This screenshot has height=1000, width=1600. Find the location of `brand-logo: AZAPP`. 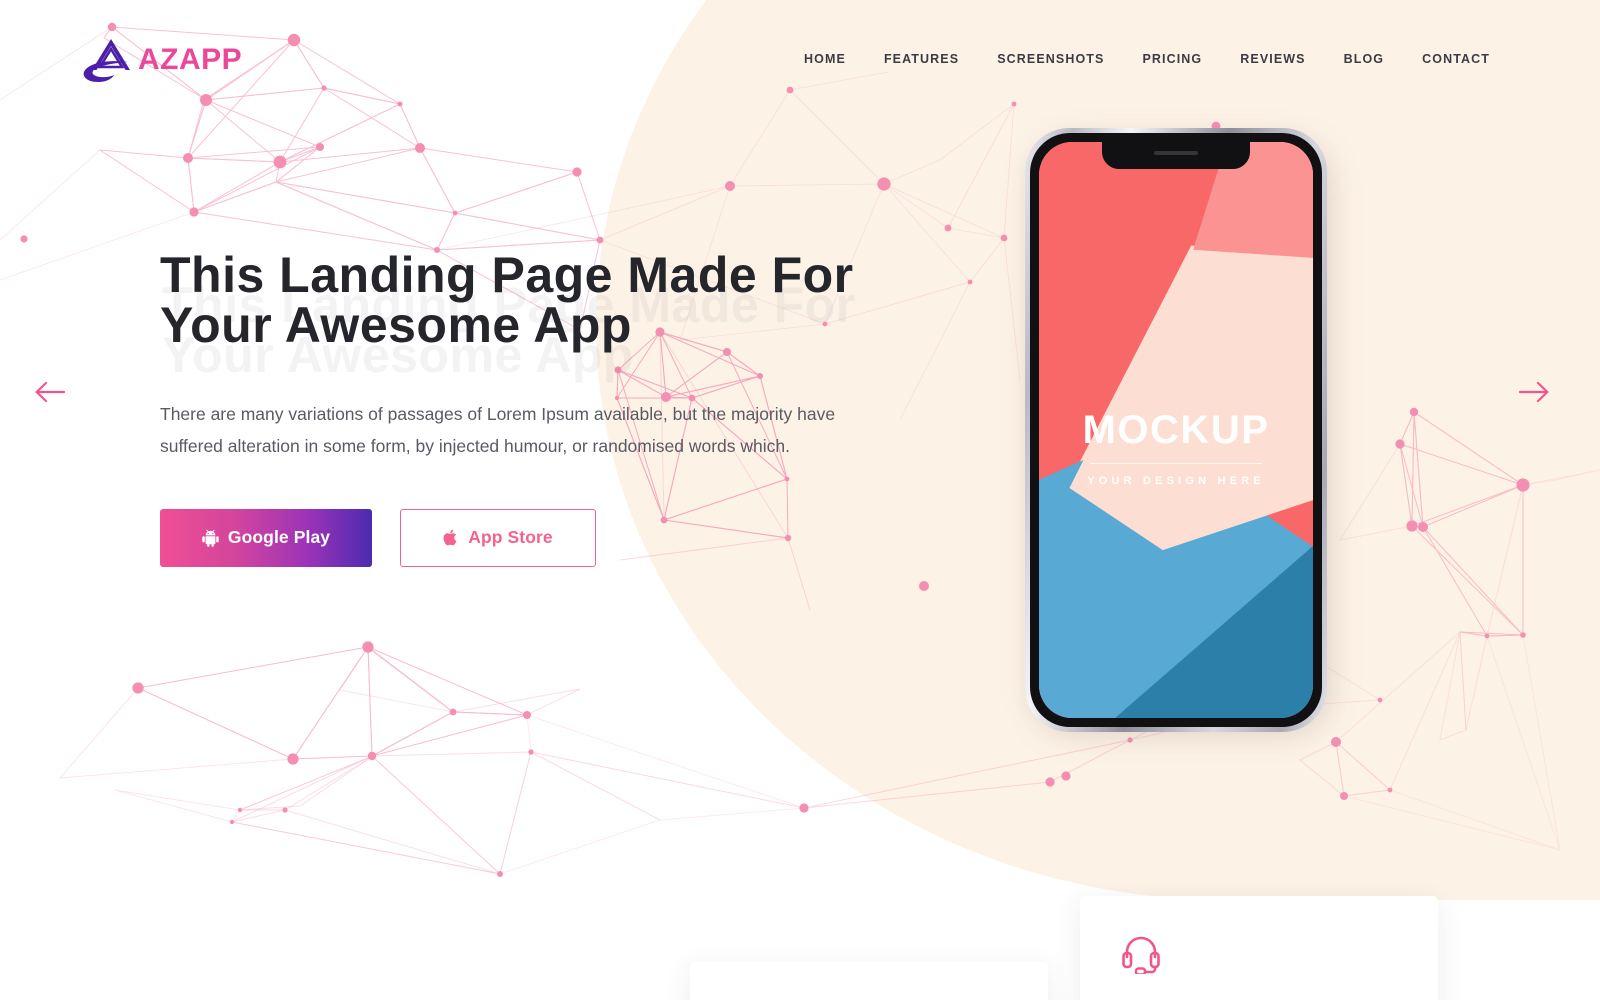

brand-logo: AZAPP is located at coordinates (161, 60).